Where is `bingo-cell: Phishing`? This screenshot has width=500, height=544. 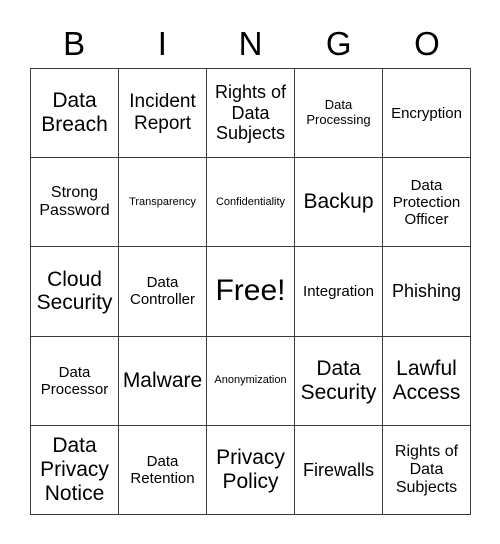
bingo-cell: Phishing is located at coordinates (427, 292).